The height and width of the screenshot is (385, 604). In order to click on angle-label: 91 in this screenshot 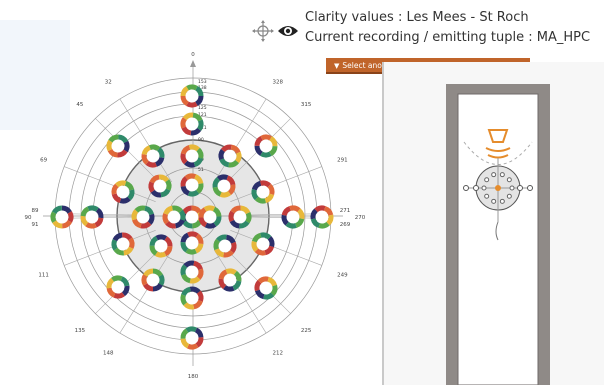, I will do `click(35, 225)`.